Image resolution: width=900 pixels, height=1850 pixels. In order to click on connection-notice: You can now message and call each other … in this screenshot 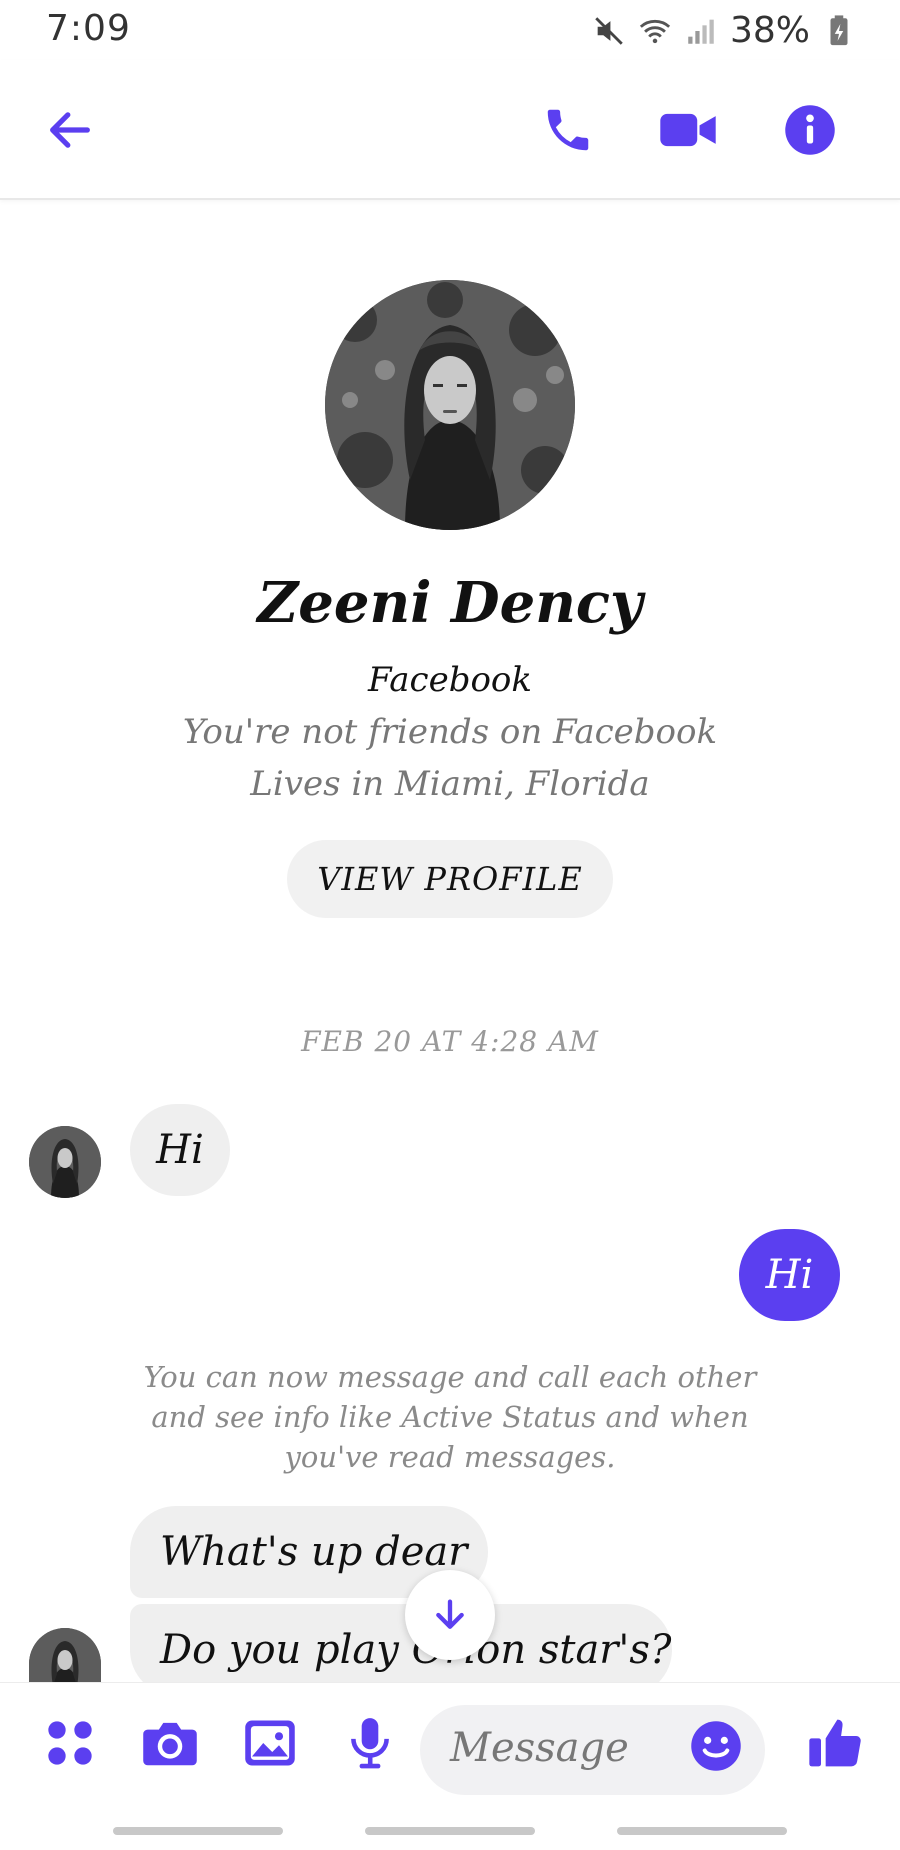, I will do `click(450, 1417)`.